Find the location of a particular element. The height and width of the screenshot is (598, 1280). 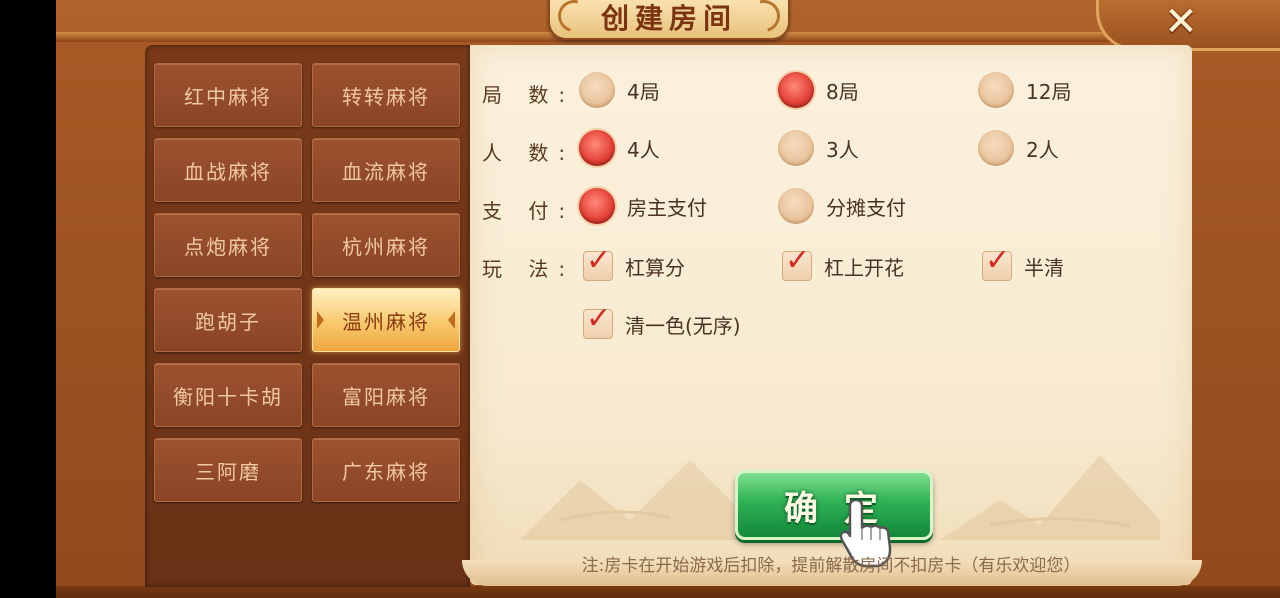

game-type-button: 富阳麻将 is located at coordinates (386, 395).